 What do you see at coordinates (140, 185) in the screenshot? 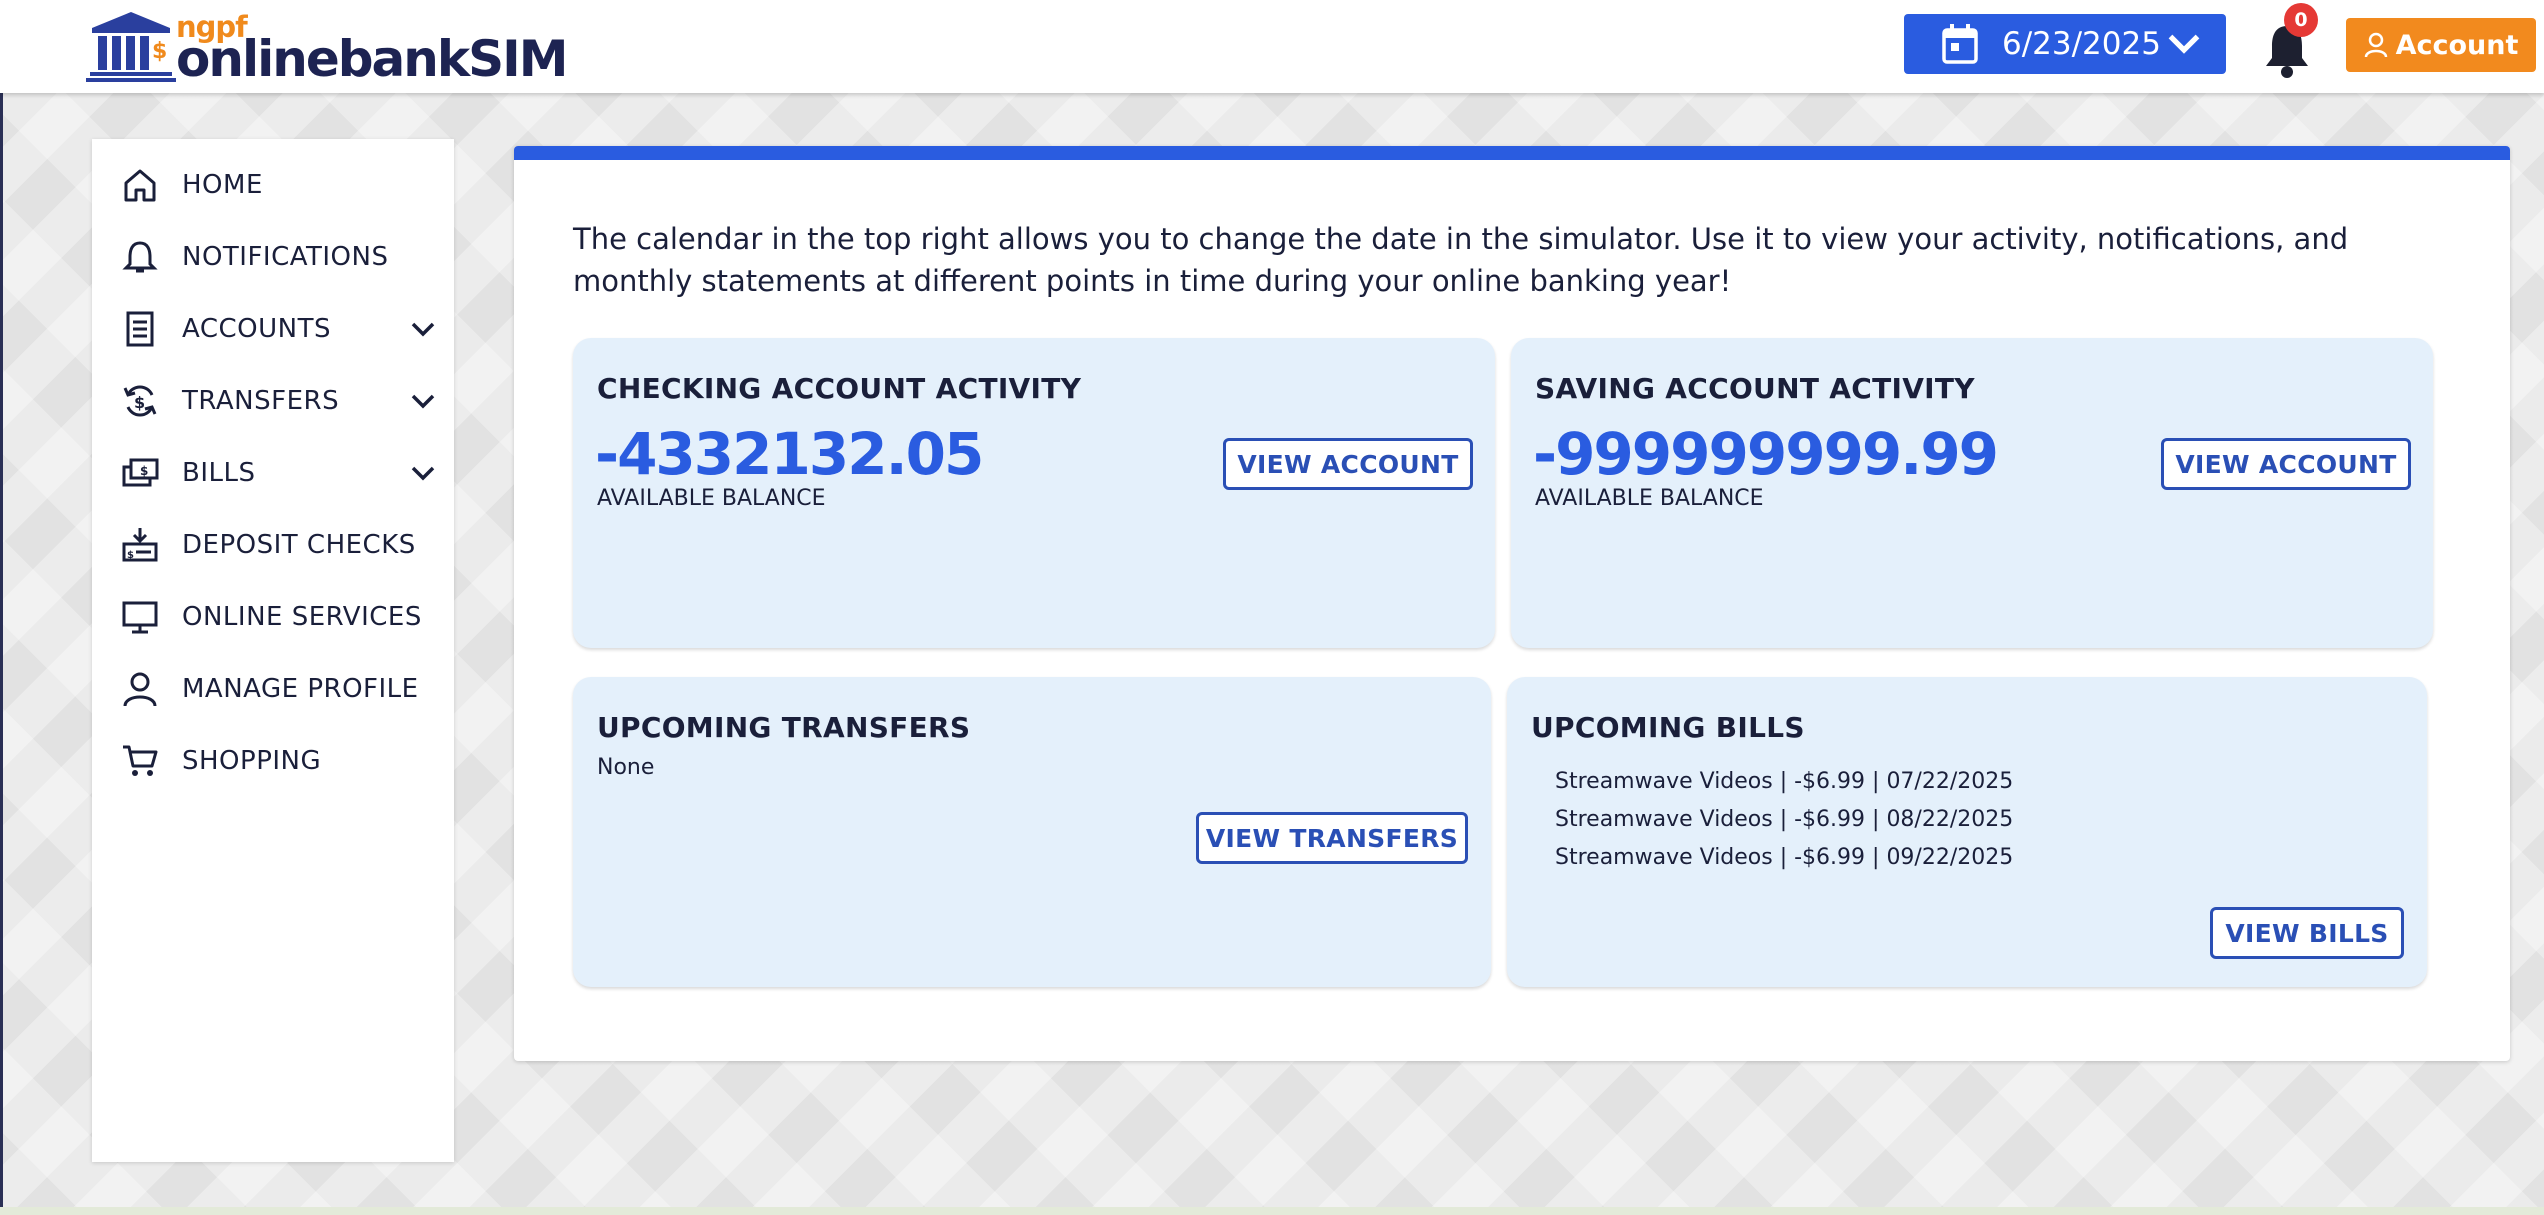
I see `home-icon` at bounding box center [140, 185].